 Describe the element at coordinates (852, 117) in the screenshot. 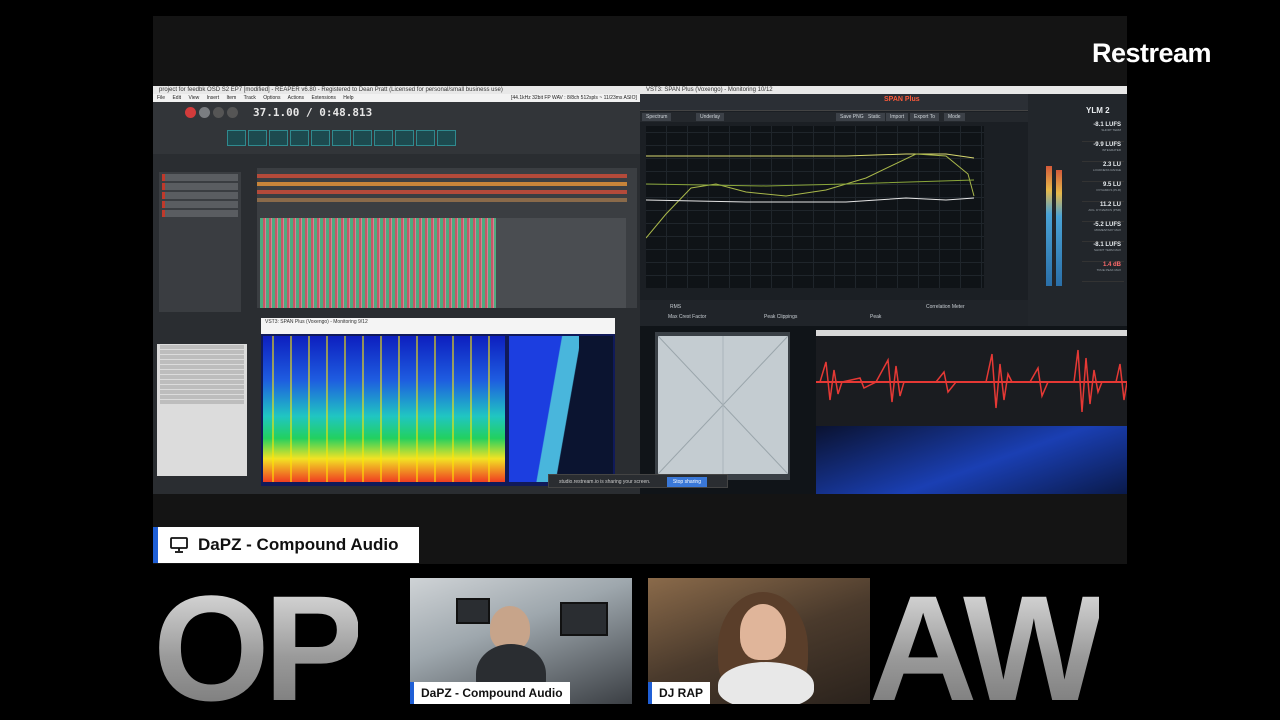

I see `save-png-button: Save PNG` at that location.